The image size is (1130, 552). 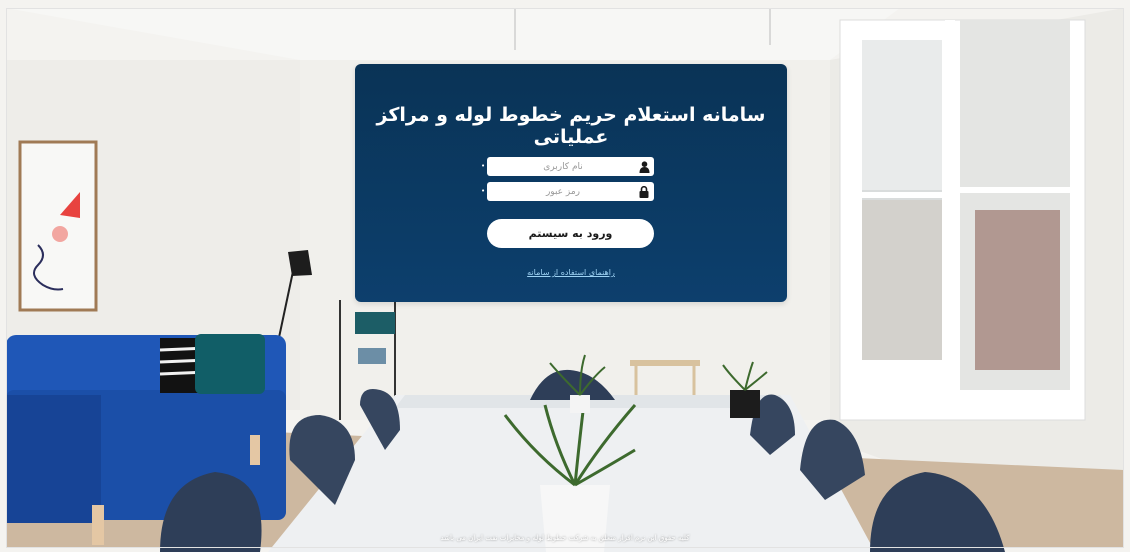 What do you see at coordinates (644, 191) in the screenshot?
I see `lock-icon` at bounding box center [644, 191].